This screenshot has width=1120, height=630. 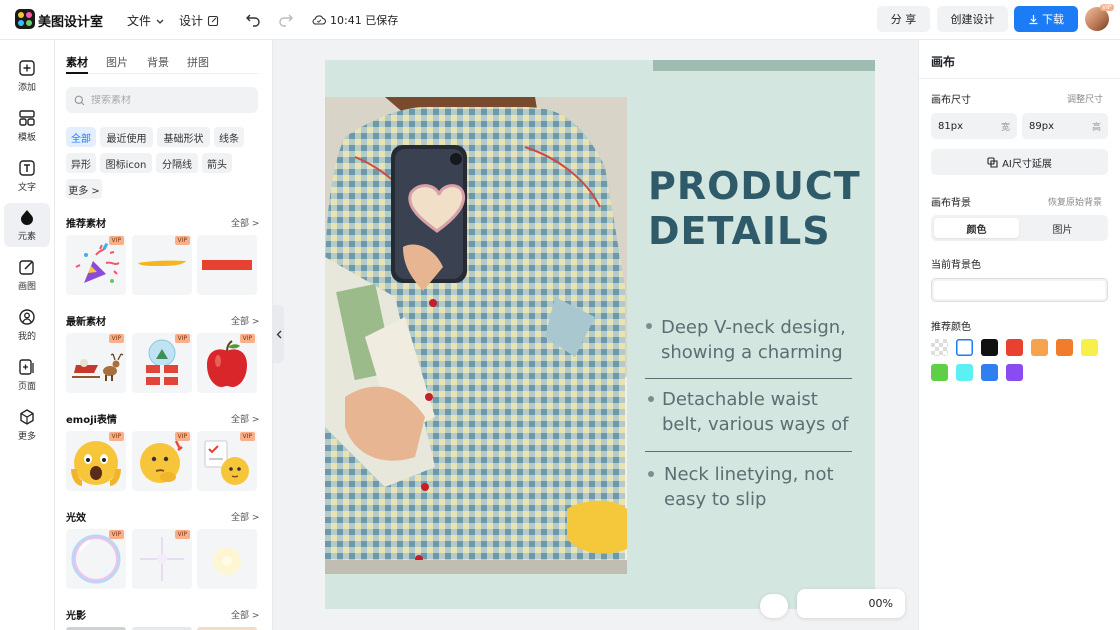 I want to click on nav-more: 更多, so click(x=27, y=425).